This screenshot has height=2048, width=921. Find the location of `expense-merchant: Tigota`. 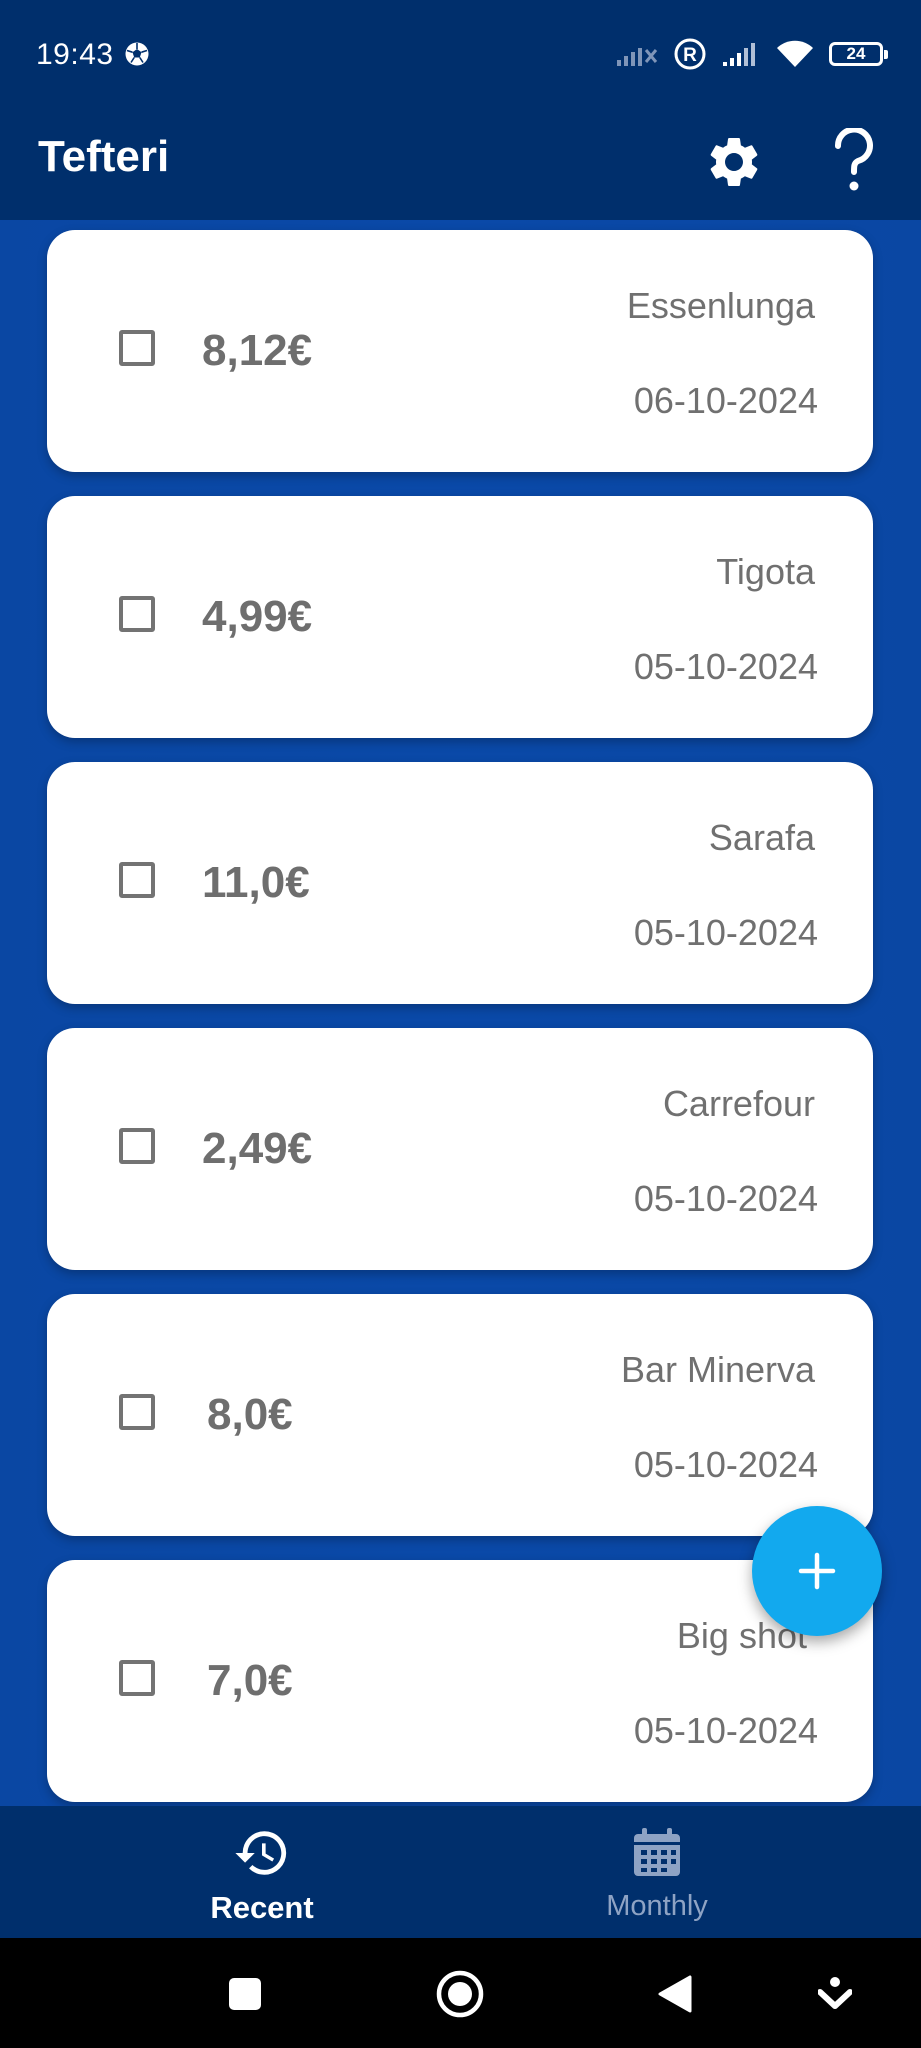

expense-merchant: Tigota is located at coordinates (765, 571).